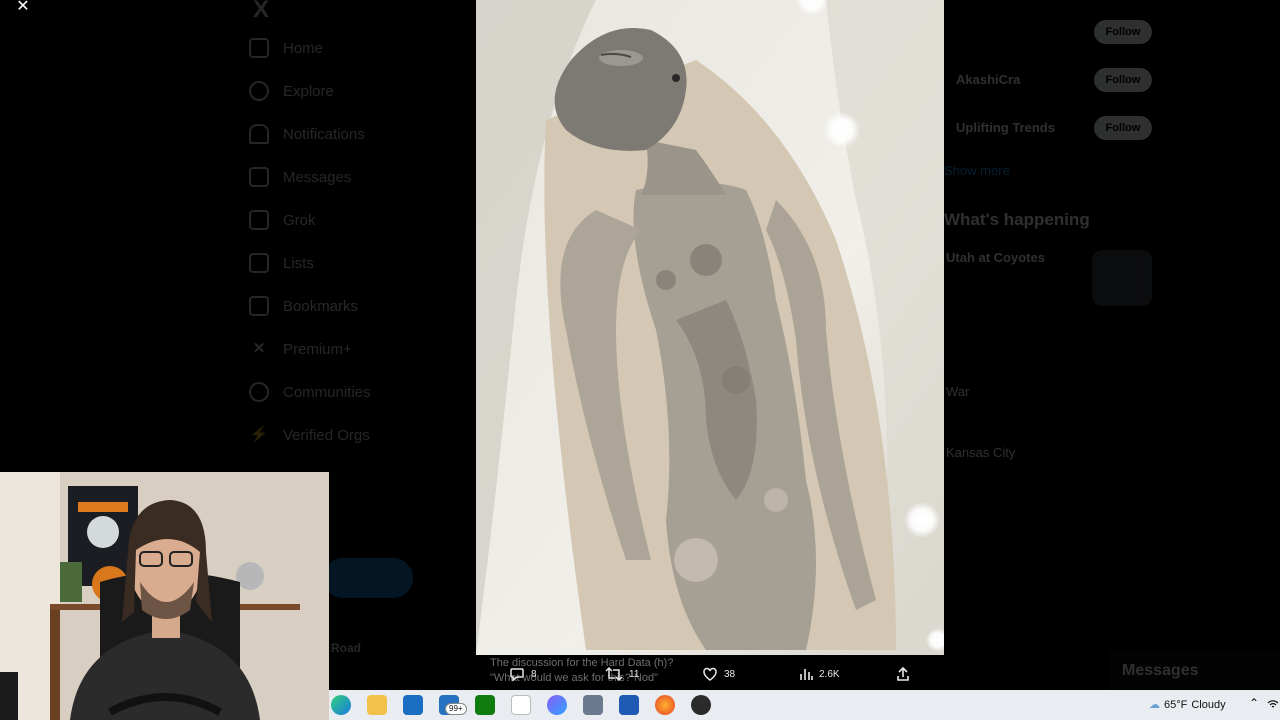 The image size is (1280, 720). I want to click on bell-icon, so click(259, 134).